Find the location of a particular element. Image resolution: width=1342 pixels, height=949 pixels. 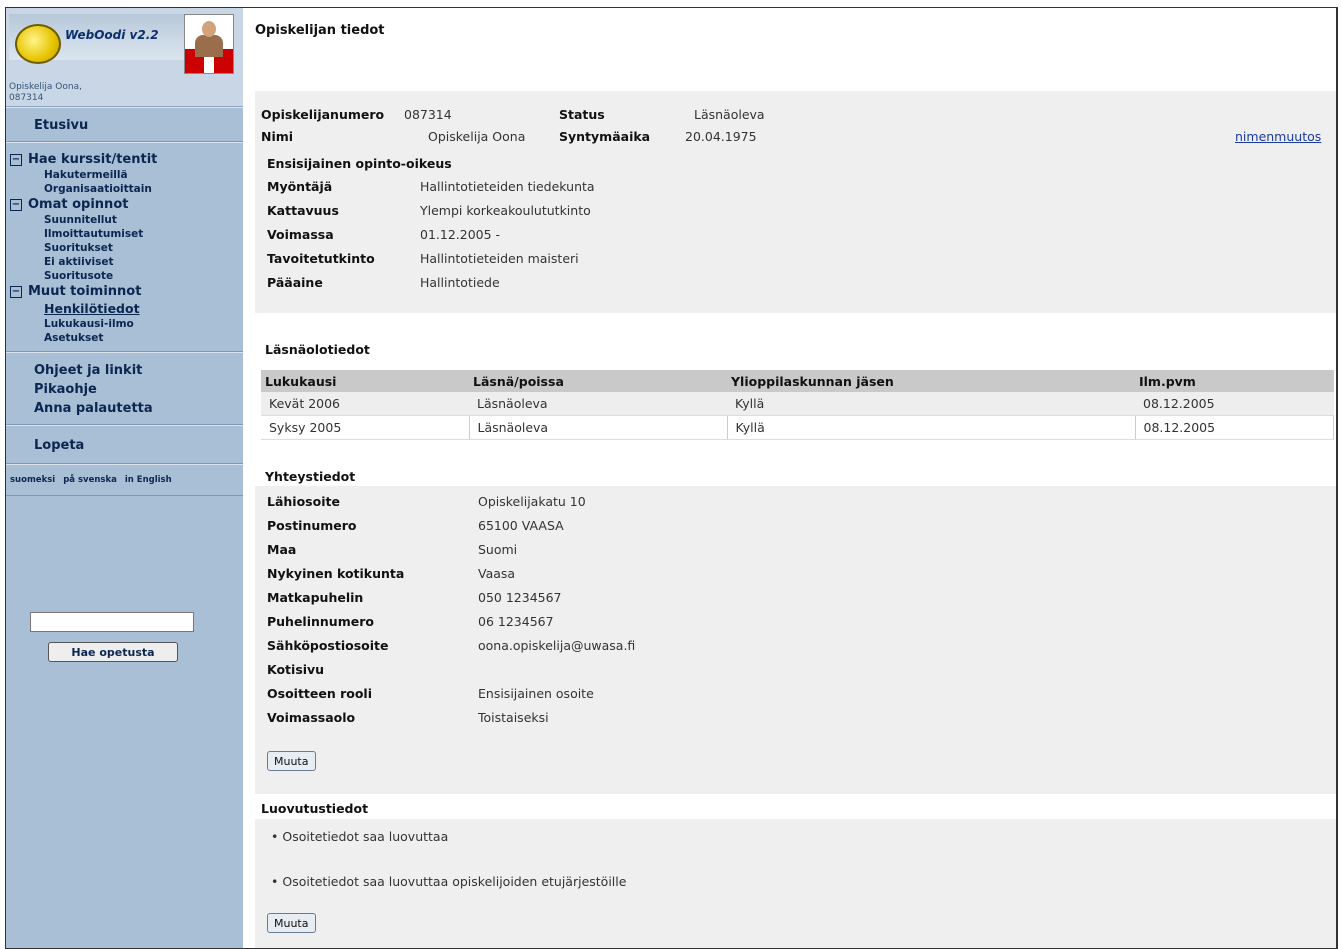

logo-text: WebOodi v2.2 is located at coordinates (112, 35).